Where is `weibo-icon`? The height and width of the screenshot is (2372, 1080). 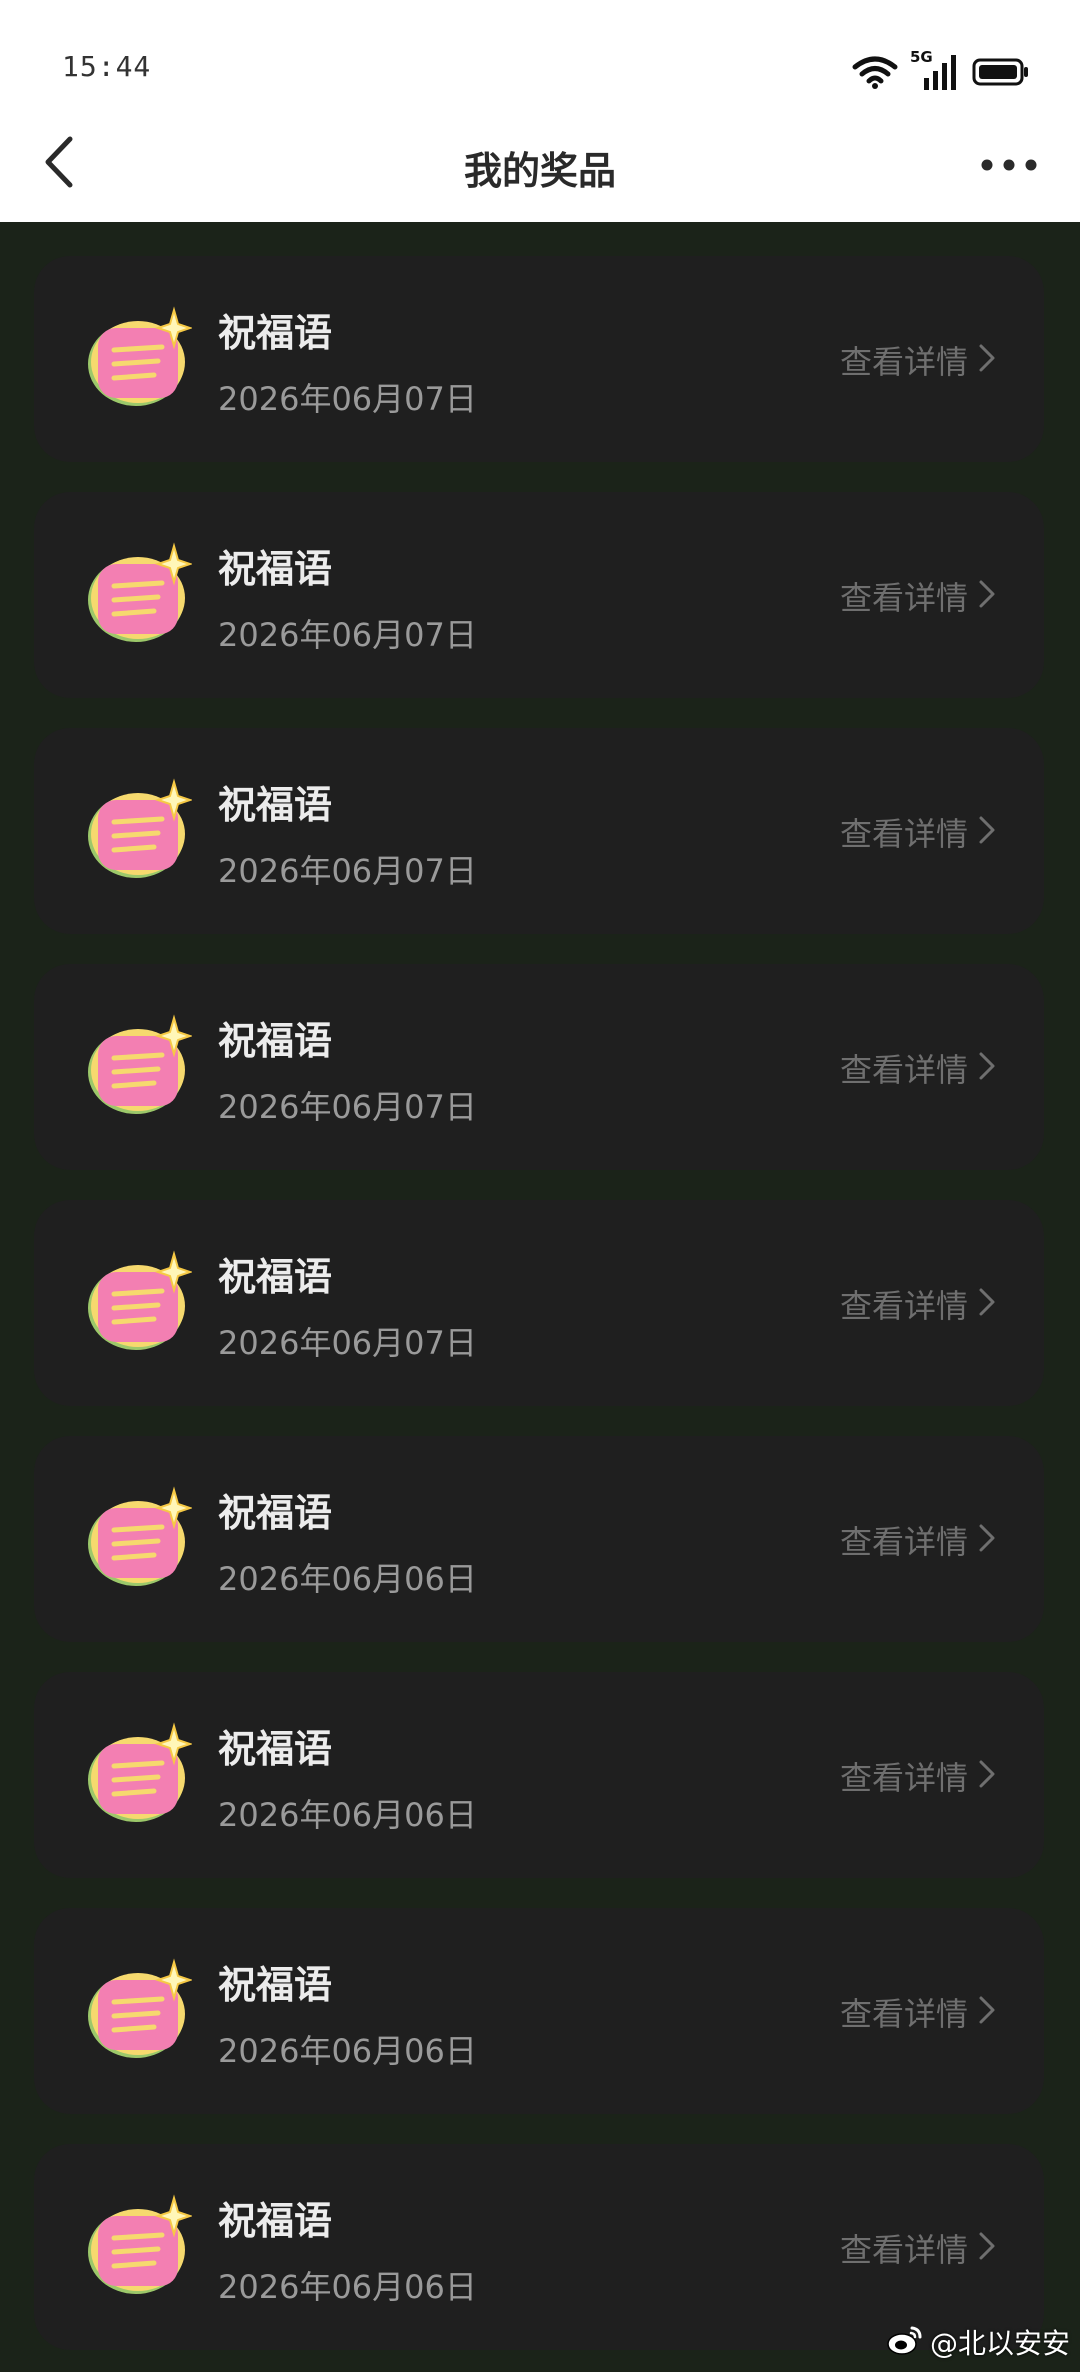
weibo-icon is located at coordinates (905, 2342).